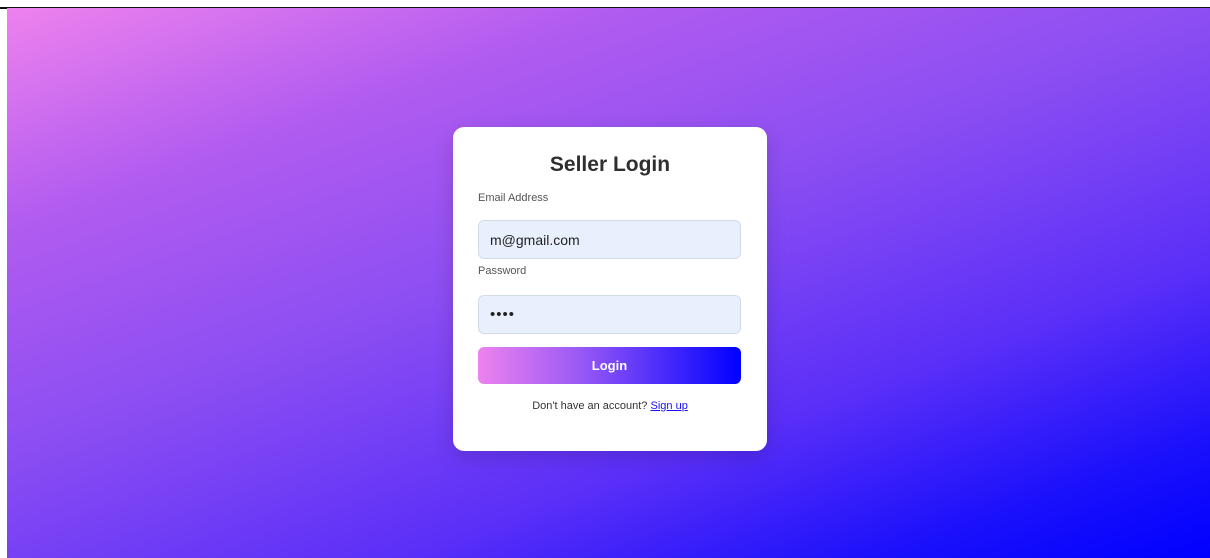 This screenshot has width=1210, height=558. What do you see at coordinates (609, 365) in the screenshot?
I see `login-button: Login` at bounding box center [609, 365].